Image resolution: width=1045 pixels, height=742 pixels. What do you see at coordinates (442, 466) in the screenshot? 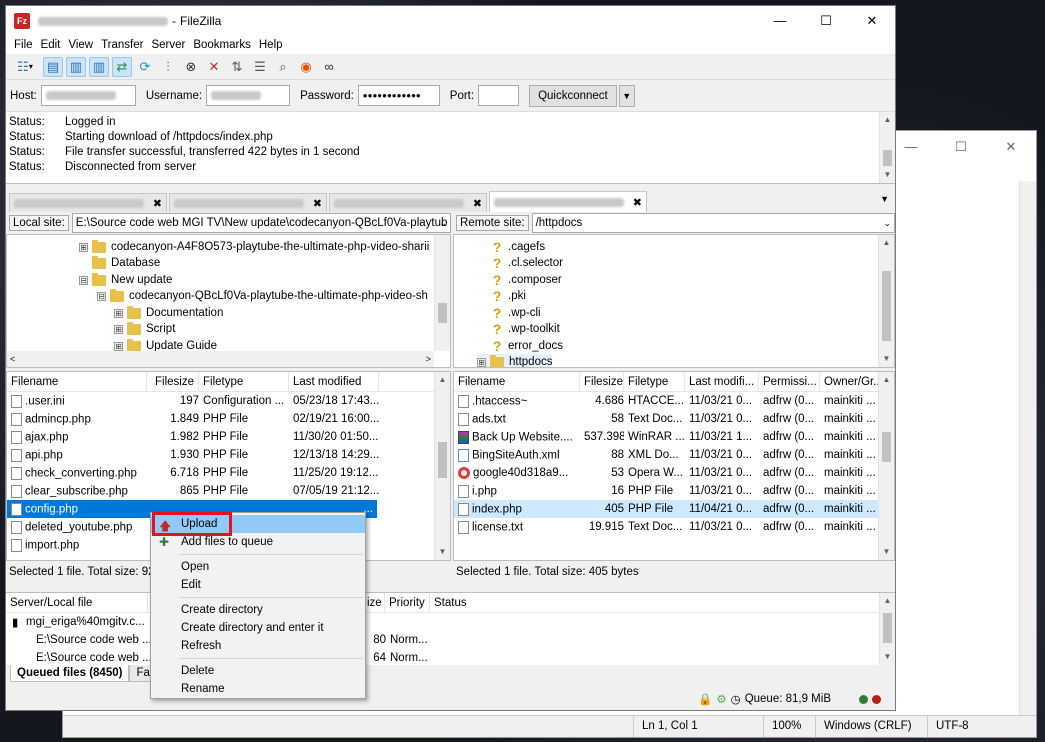
I see `local-list-scrollbar: ▲ ▼` at bounding box center [442, 466].